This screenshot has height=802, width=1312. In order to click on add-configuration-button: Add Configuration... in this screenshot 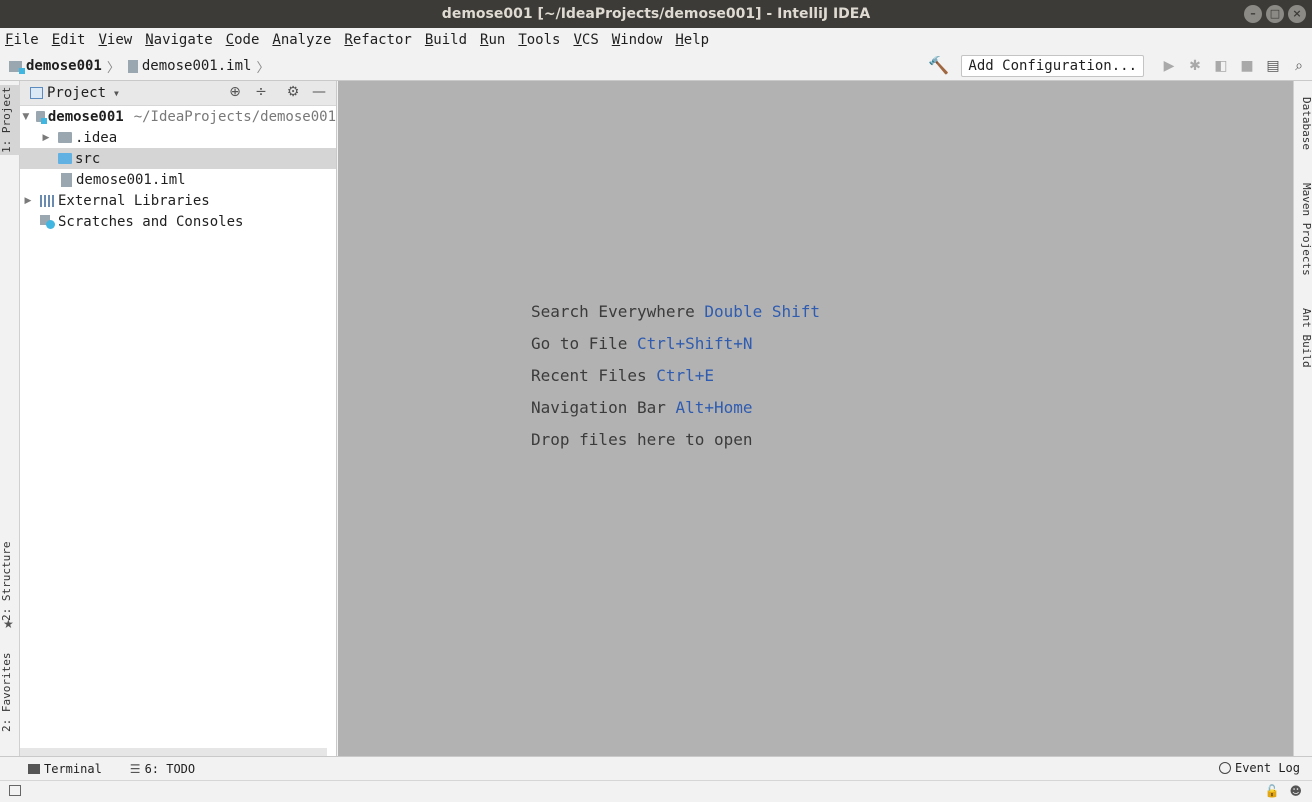, I will do `click(1052, 66)`.